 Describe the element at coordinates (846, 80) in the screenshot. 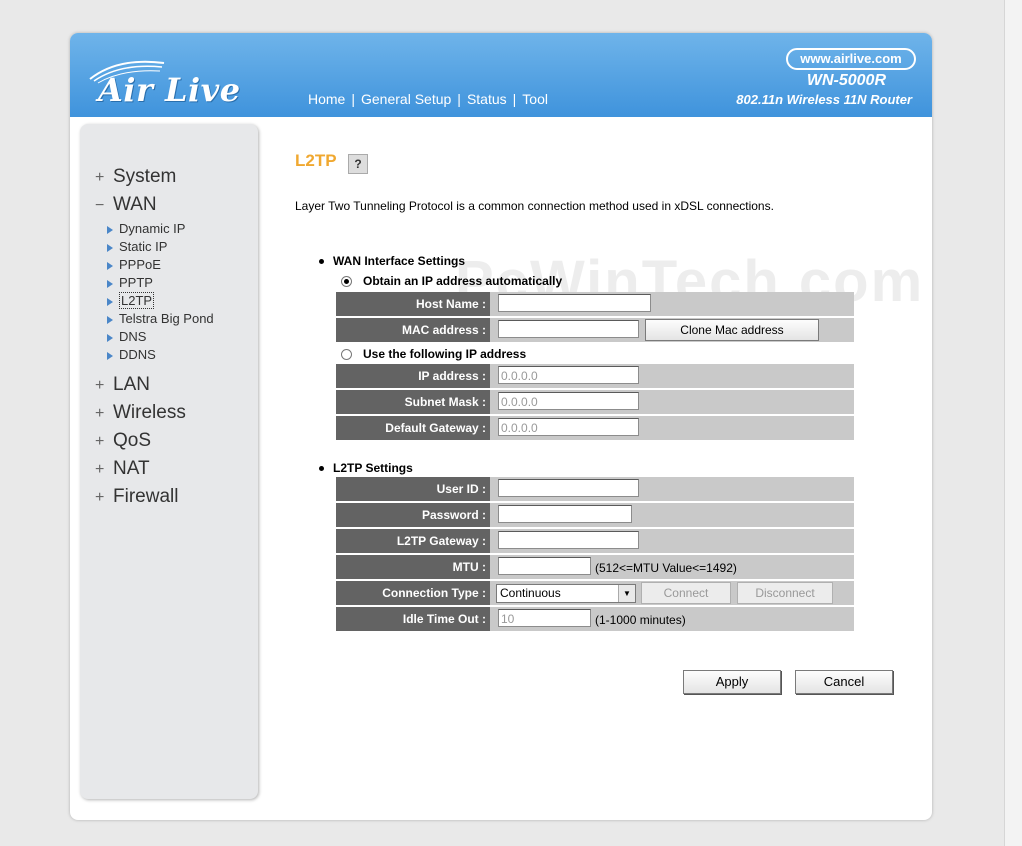

I see `model-name: WN-5000R` at that location.